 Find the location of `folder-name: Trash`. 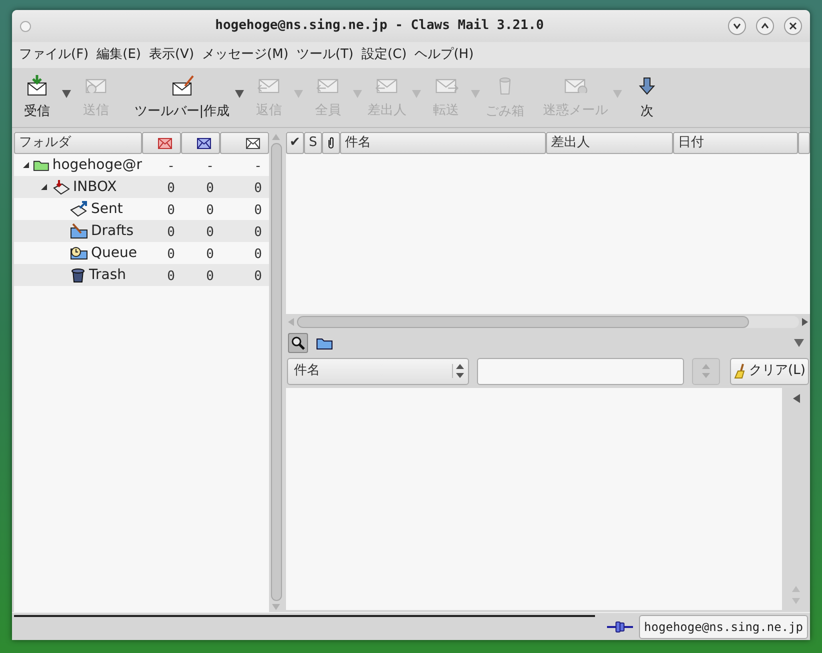

folder-name: Trash is located at coordinates (107, 275).